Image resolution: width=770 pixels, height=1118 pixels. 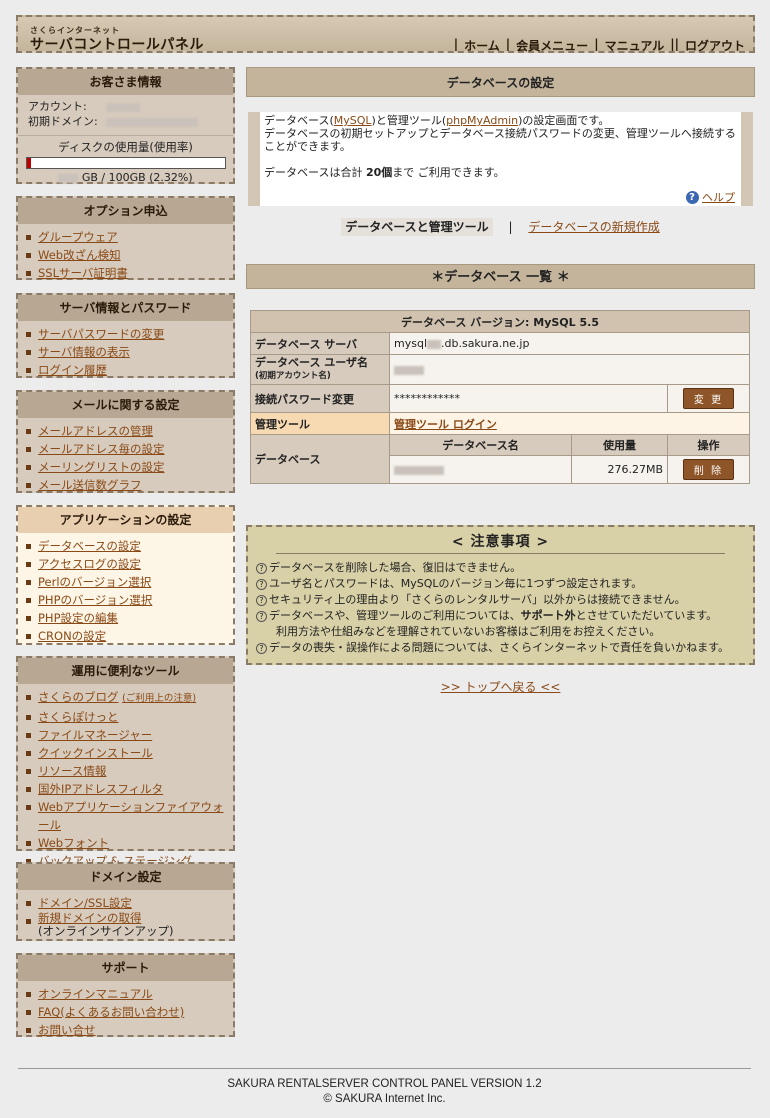 I want to click on app-settings-title: アプリケーションの設定, so click(x=125, y=520).